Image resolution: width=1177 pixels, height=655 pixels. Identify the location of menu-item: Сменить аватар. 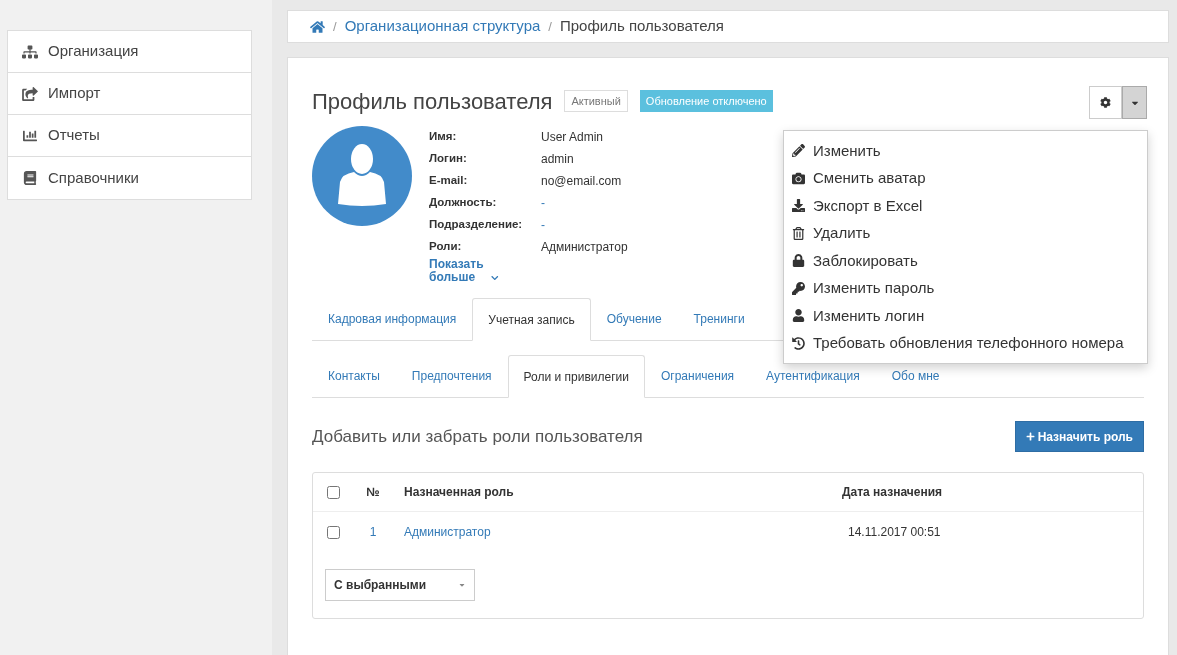
(965, 178).